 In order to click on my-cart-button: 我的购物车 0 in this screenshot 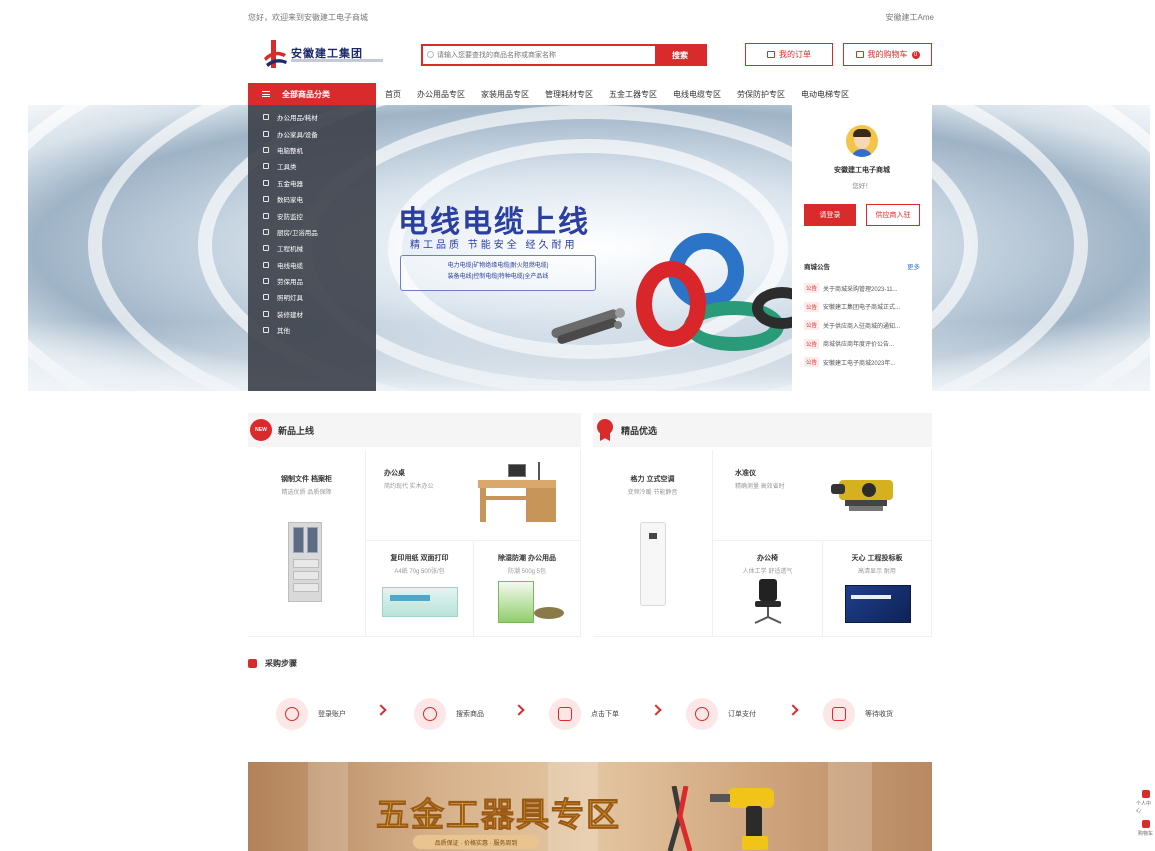, I will do `click(887, 54)`.